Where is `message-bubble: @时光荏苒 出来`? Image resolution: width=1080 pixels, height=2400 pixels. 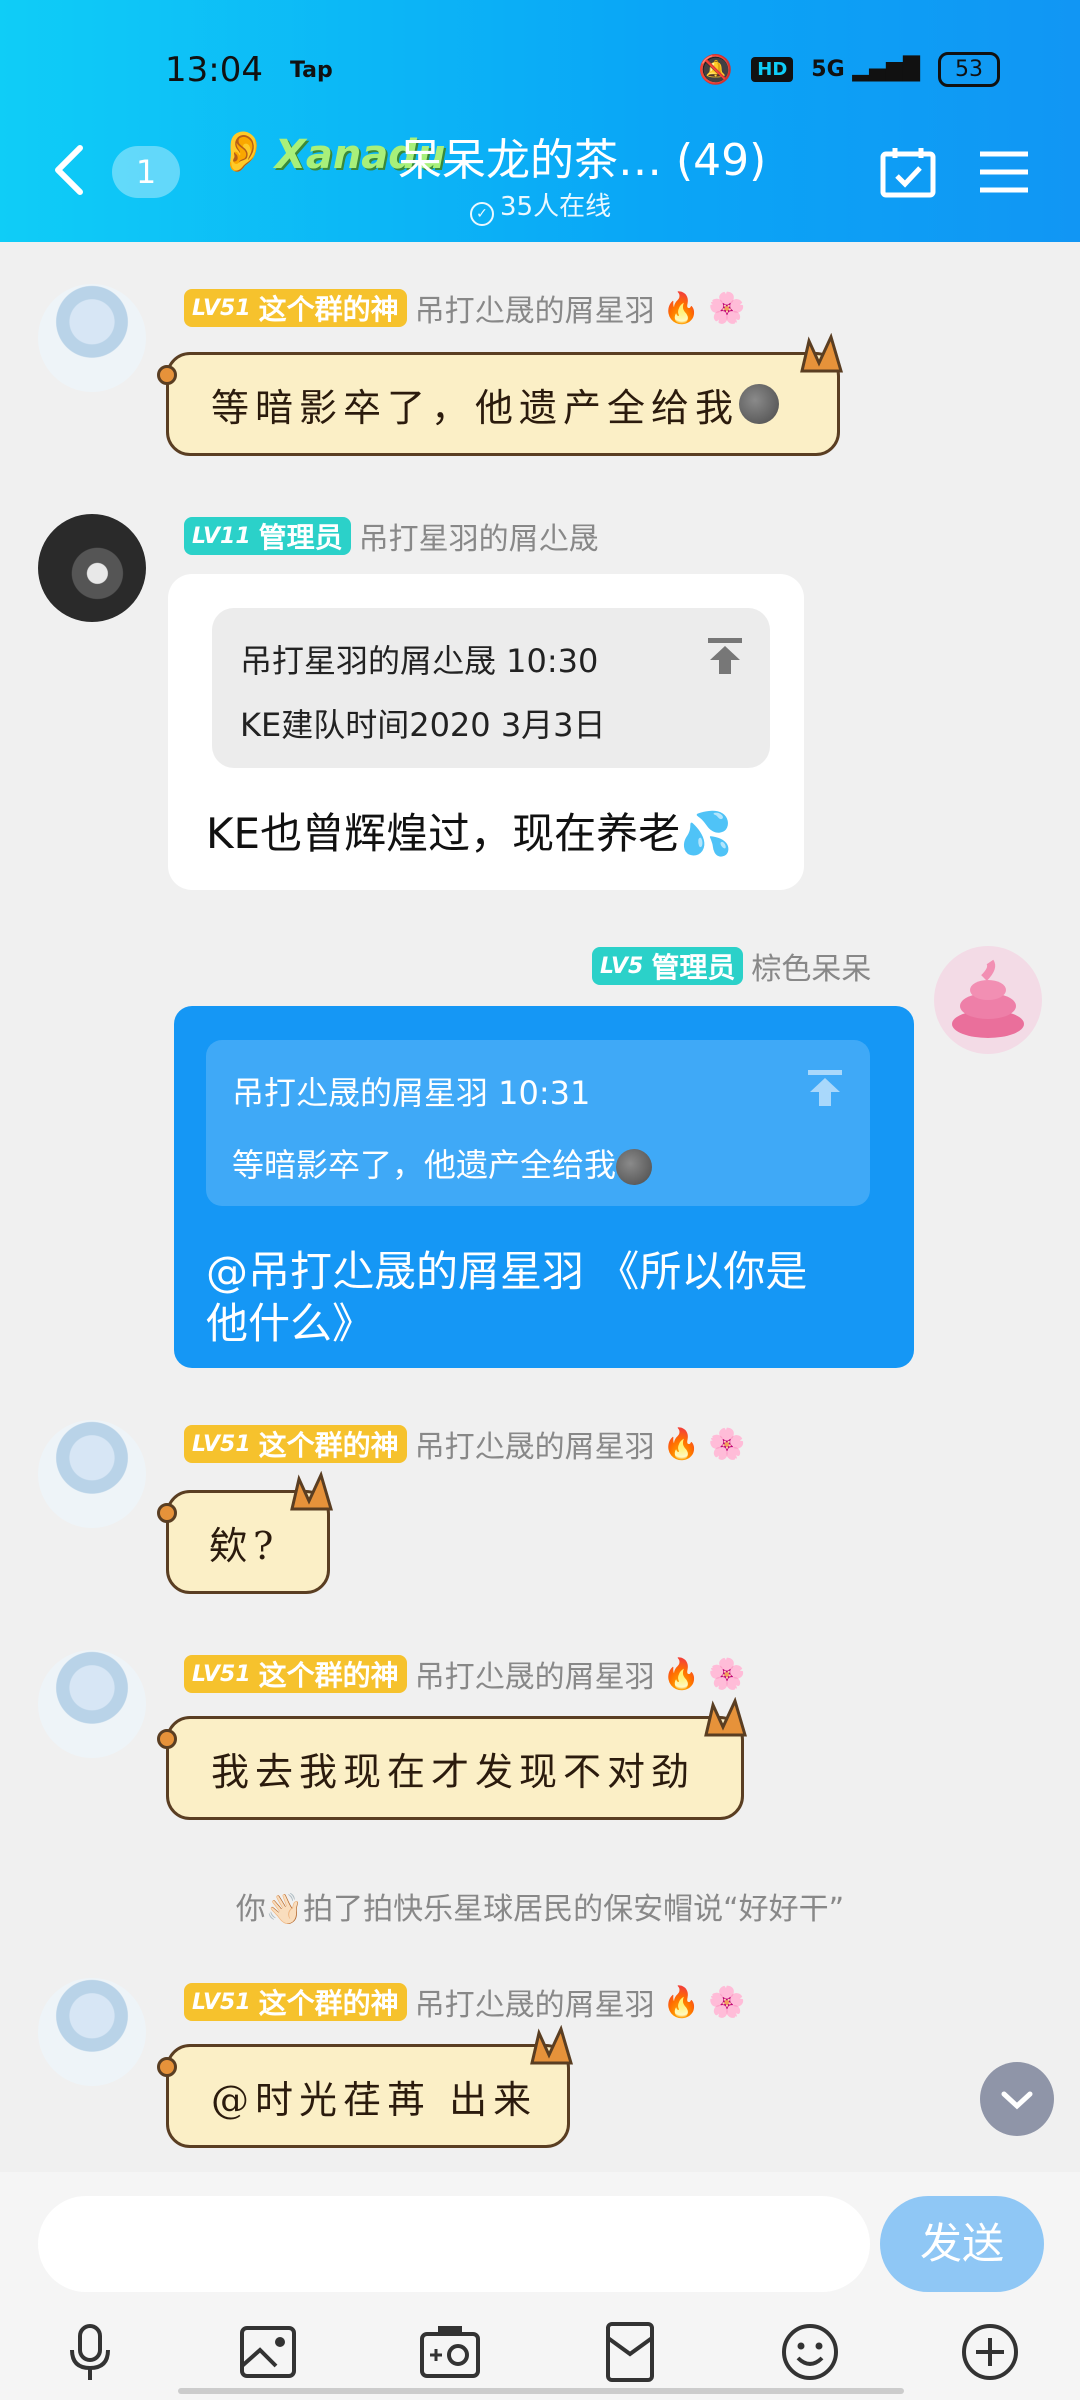 message-bubble: @时光荏苒 出来 is located at coordinates (365, 2086).